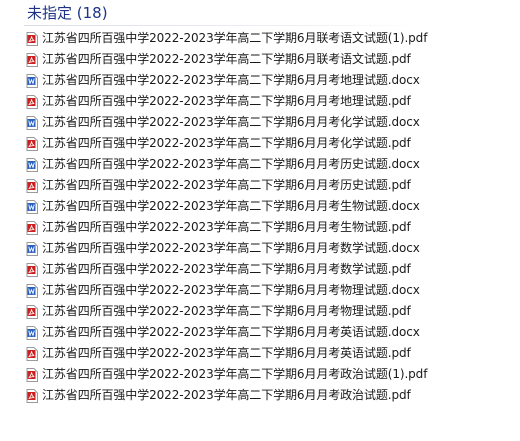  Describe the element at coordinates (235, 374) in the screenshot. I see `file-name: 江苏省四所百强中学2022-2023学年高二下学期6月月考政治试题(1).pdf` at that location.